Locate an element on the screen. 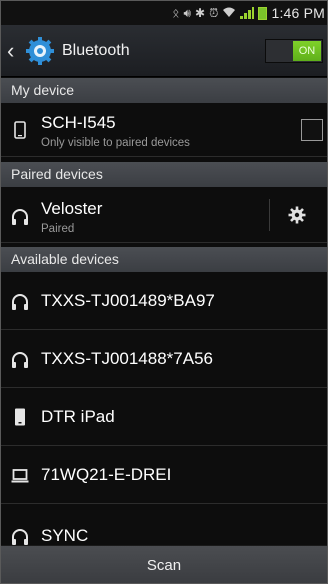 The height and width of the screenshot is (584, 328). signal-icon is located at coordinates (247, 13).